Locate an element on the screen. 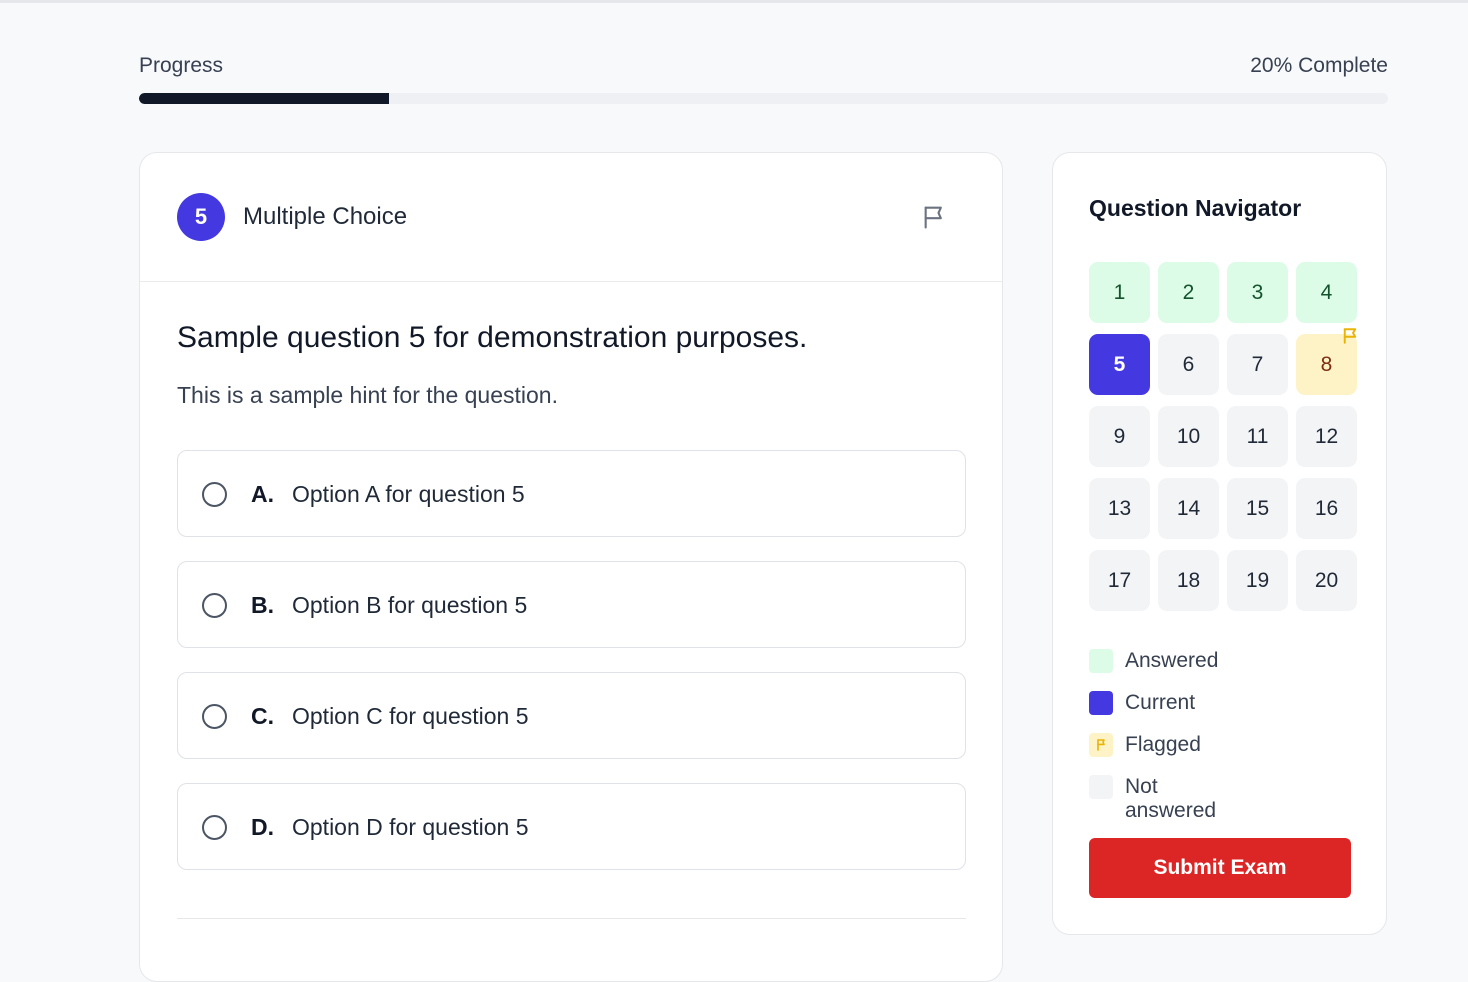 This screenshot has width=1468, height=982. question-grid: 1 2 3 4 5 6 7 8 9 10 11 12 13 14 15 16 17 18 19 20 is located at coordinates (1223, 436).